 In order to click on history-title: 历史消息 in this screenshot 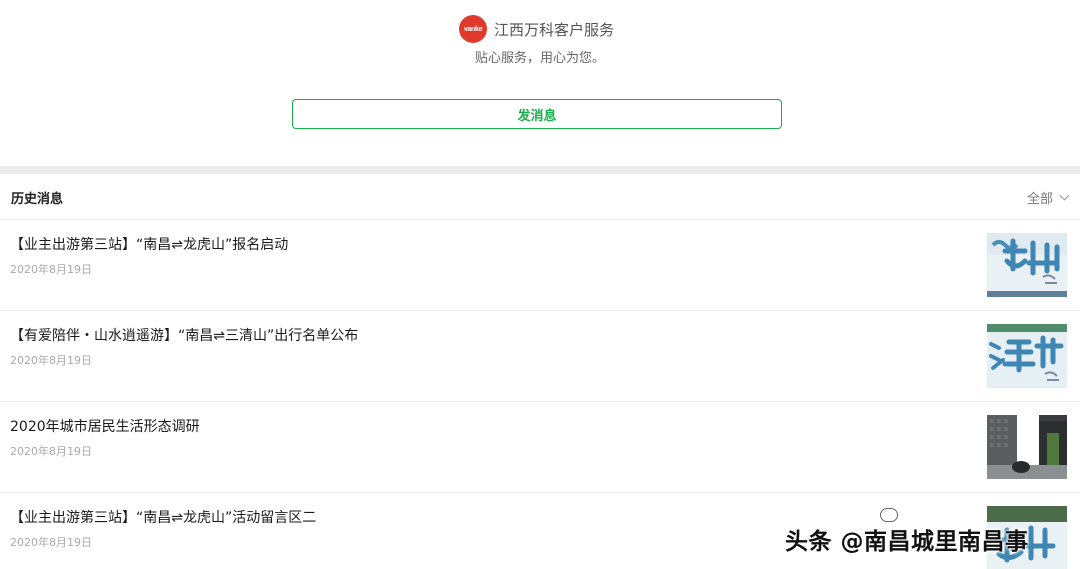, I will do `click(37, 199)`.